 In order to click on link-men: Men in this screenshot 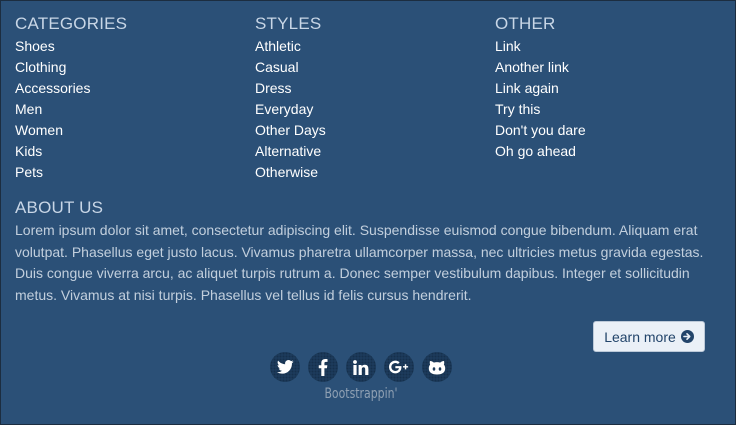, I will do `click(71, 109)`.